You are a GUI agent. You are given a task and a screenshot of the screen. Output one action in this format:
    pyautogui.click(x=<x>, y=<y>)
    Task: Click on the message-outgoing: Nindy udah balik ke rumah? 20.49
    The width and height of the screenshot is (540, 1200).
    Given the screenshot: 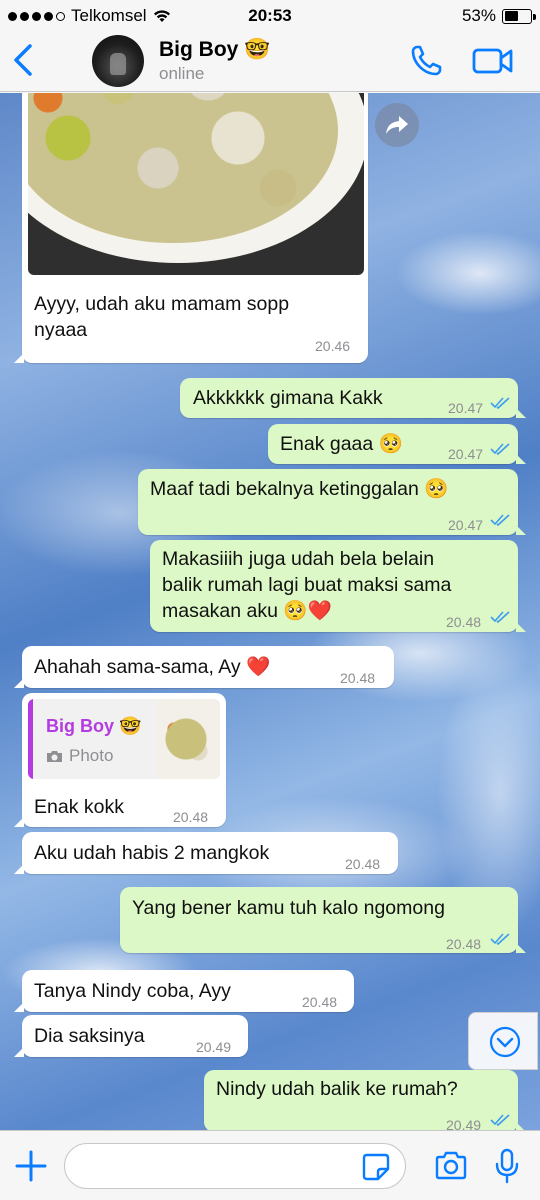 What is the action you would take?
    pyautogui.click(x=365, y=1100)
    